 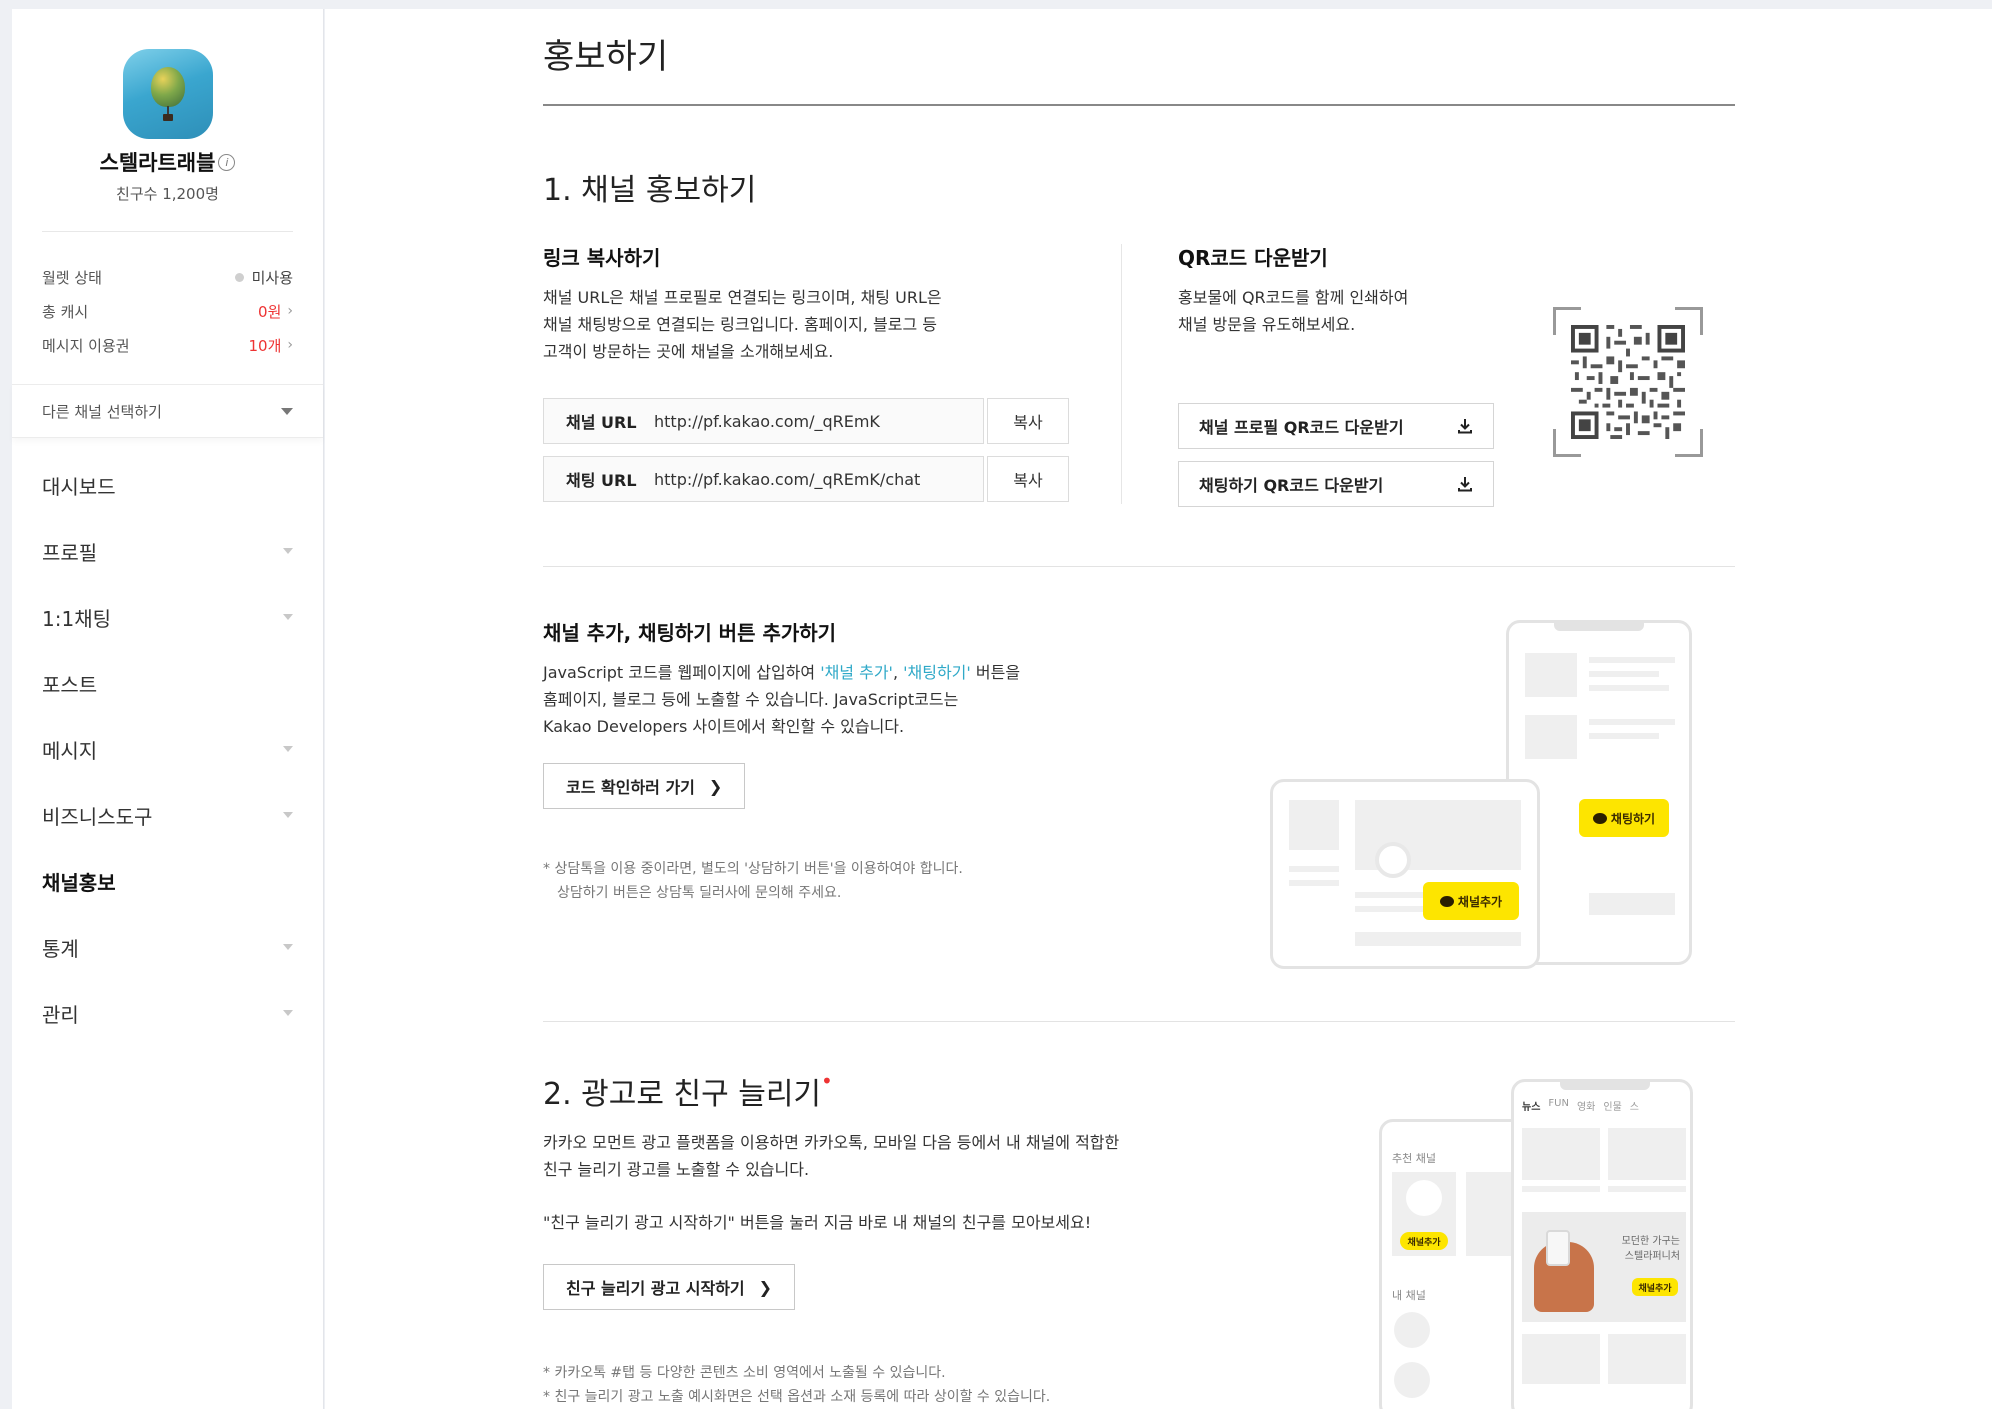 What do you see at coordinates (157, 163) in the screenshot?
I see `channel-name-text: 스텔라트래블` at bounding box center [157, 163].